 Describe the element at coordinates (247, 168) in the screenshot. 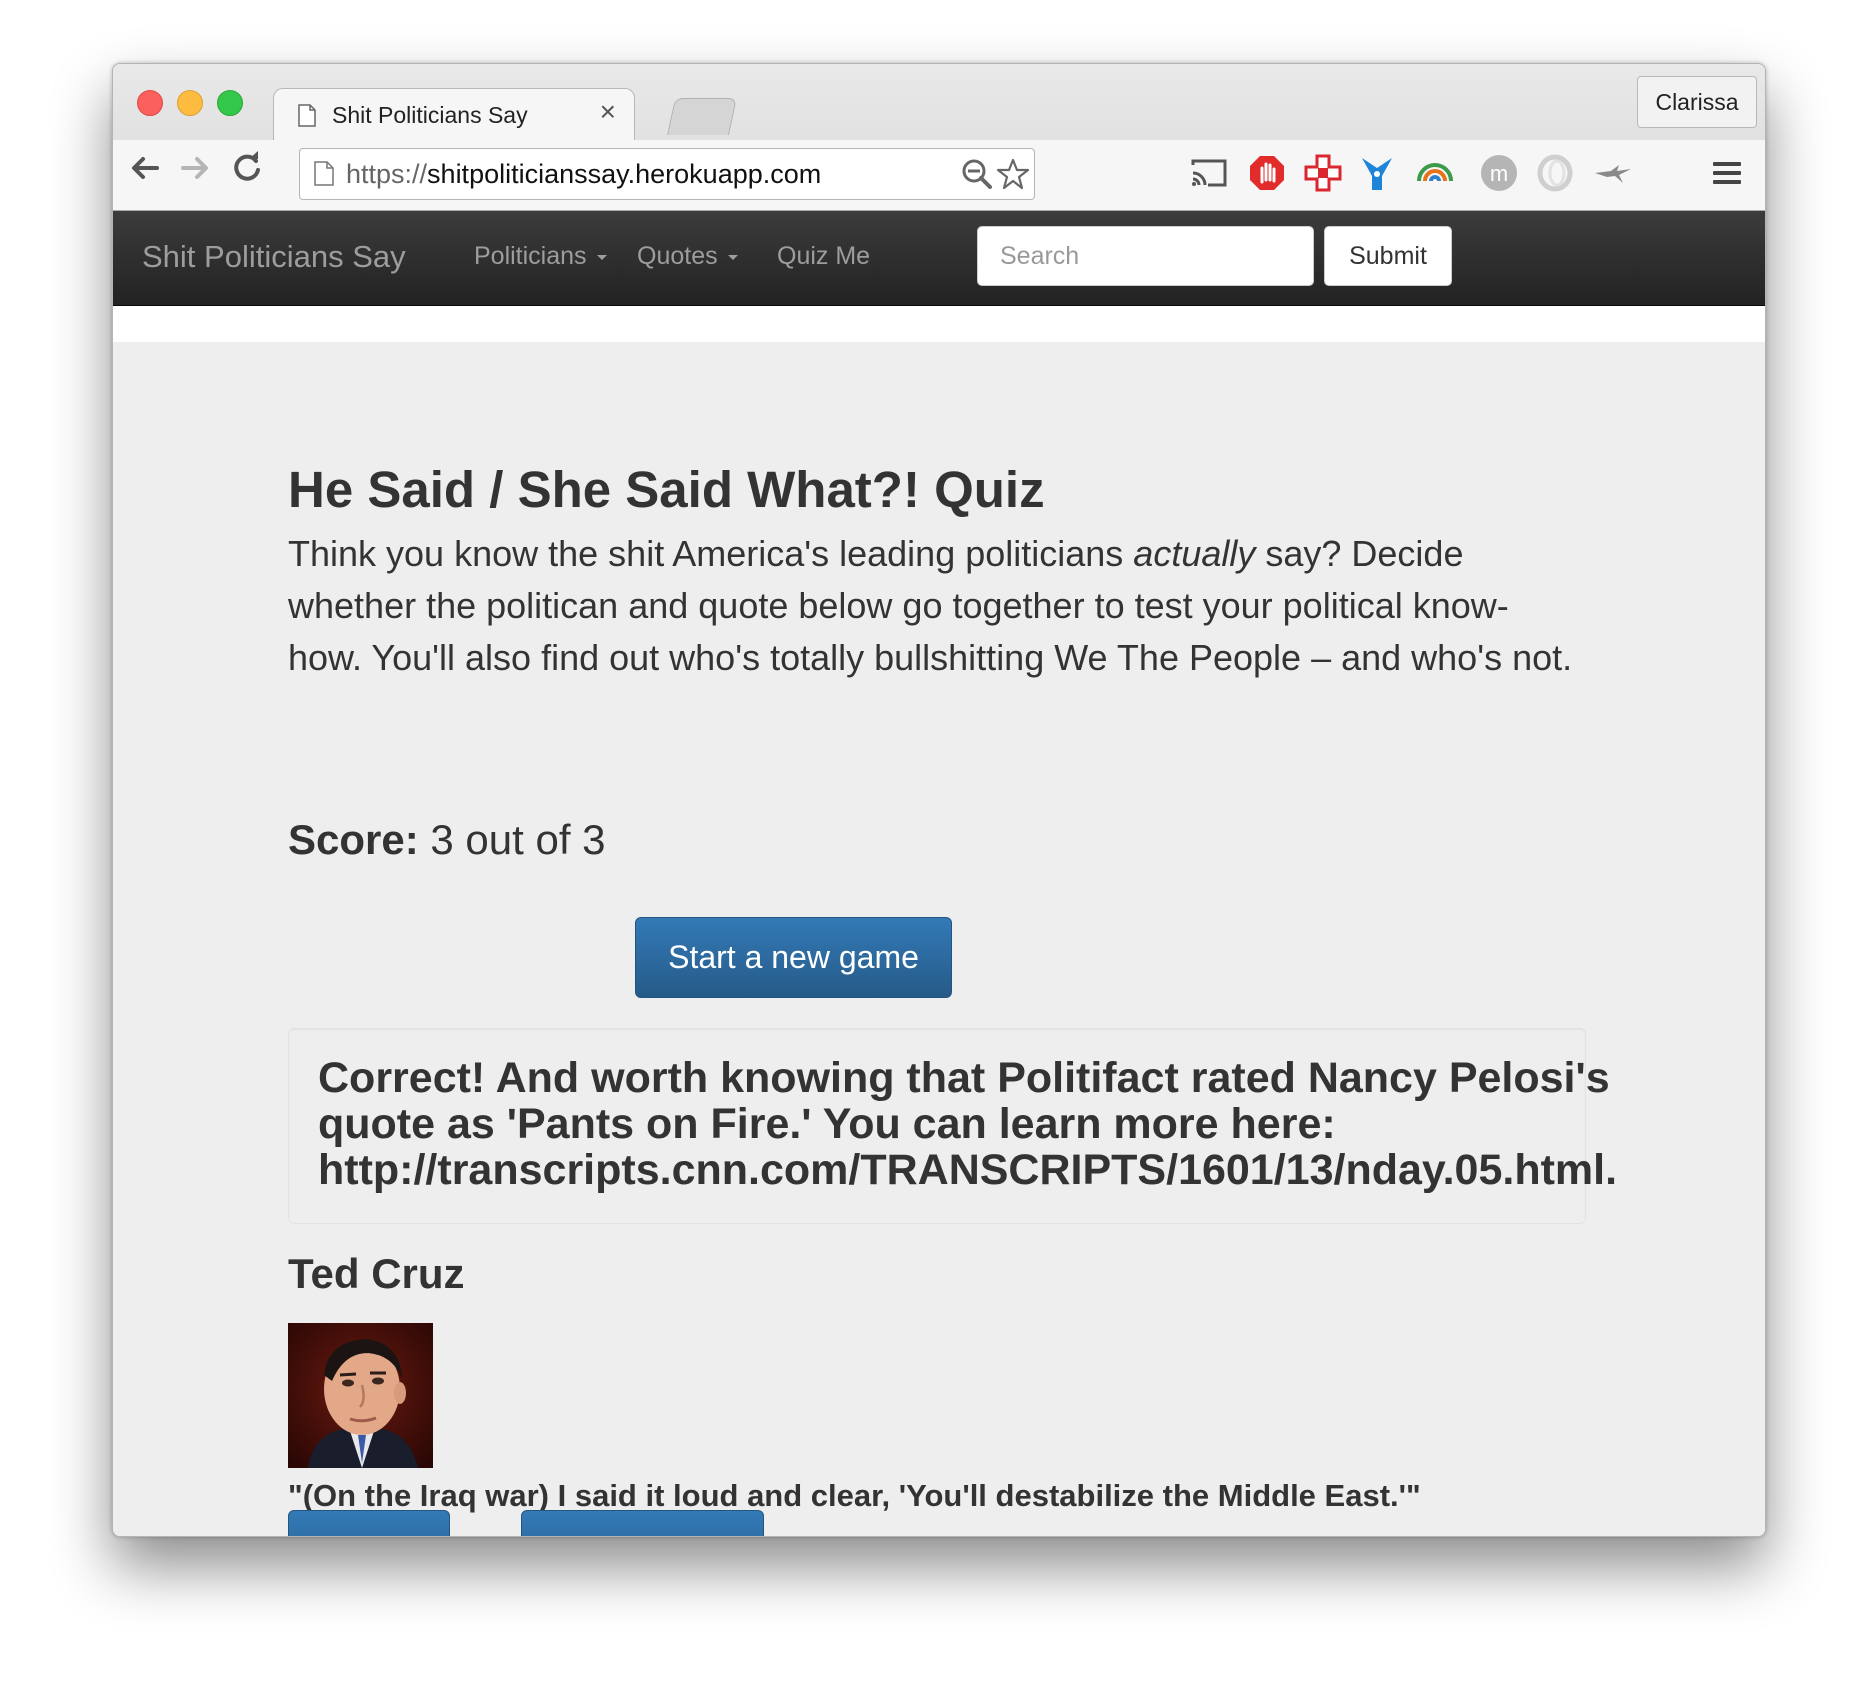

I see `reload-icon` at that location.